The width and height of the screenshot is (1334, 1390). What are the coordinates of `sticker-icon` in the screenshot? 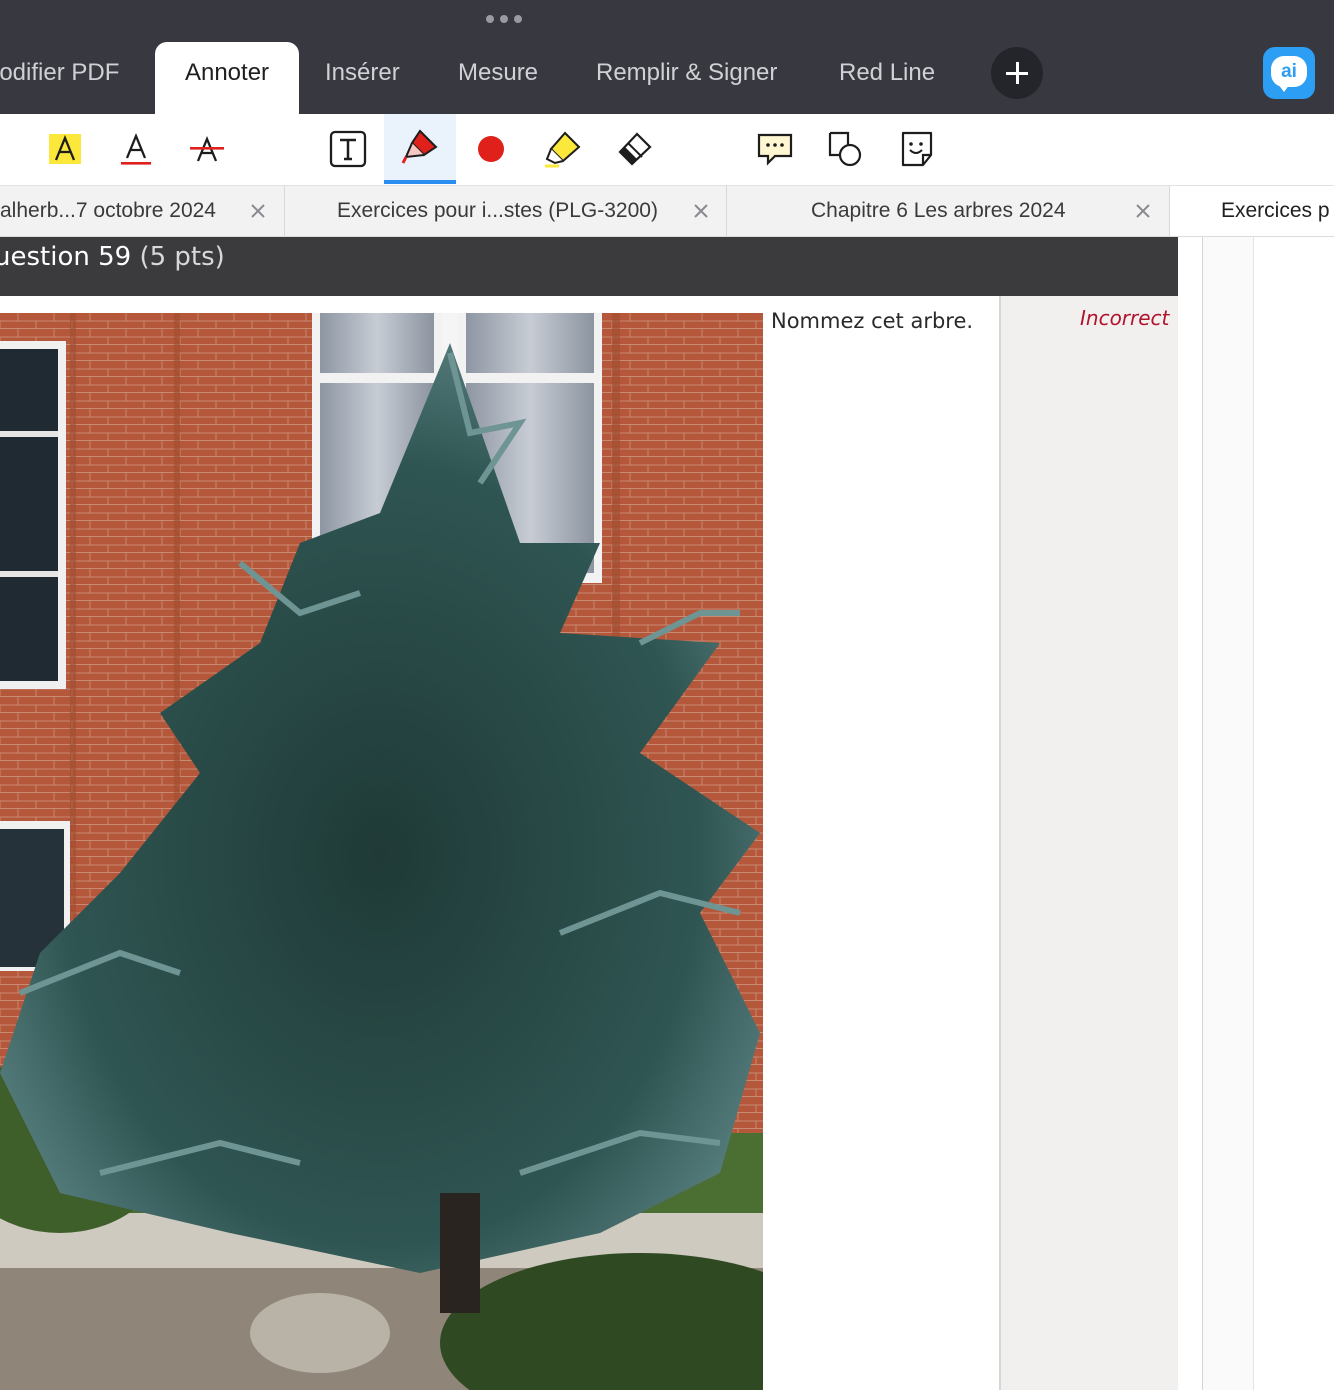 It's located at (917, 149).